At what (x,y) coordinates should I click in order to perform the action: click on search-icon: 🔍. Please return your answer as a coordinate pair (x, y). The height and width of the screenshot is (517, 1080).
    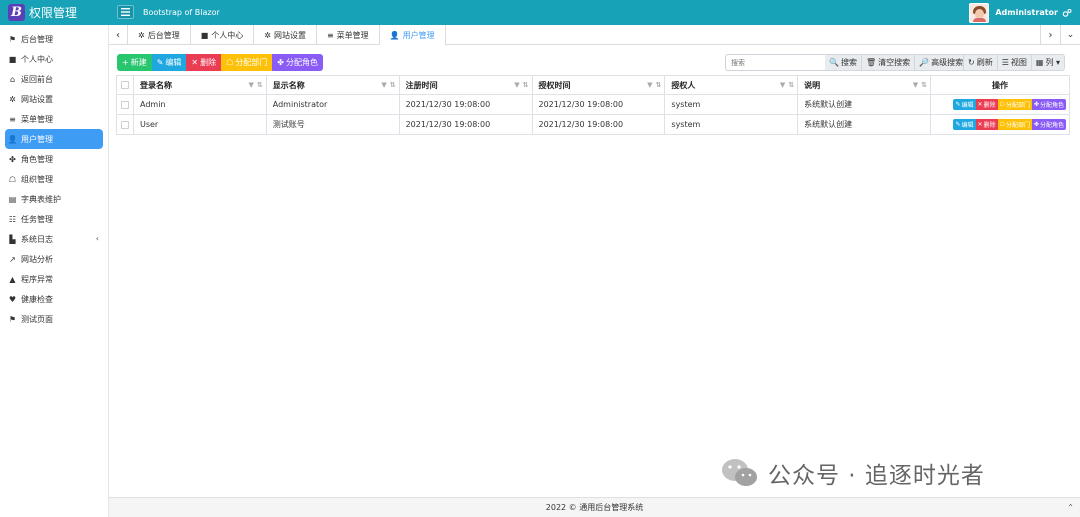
    Looking at the image, I should click on (834, 62).